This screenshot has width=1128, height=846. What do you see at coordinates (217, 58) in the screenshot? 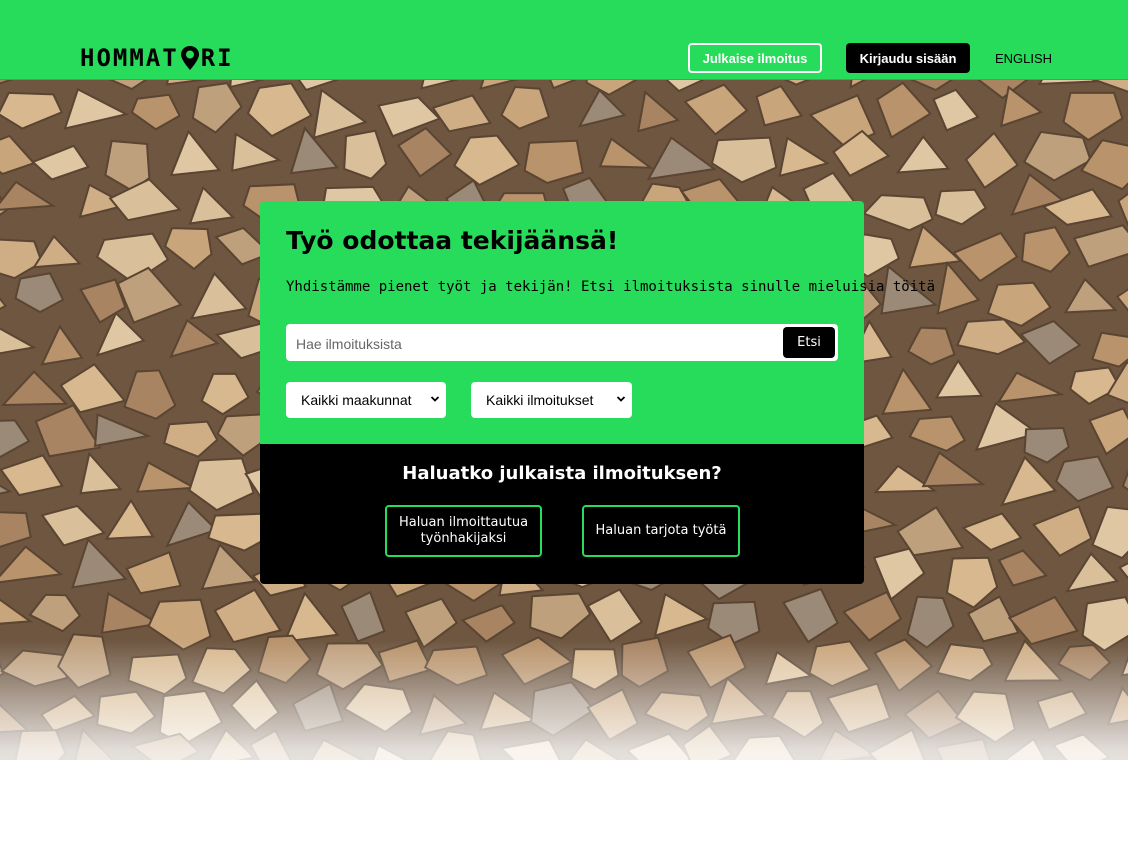
I see `logo-text-right: RI` at bounding box center [217, 58].